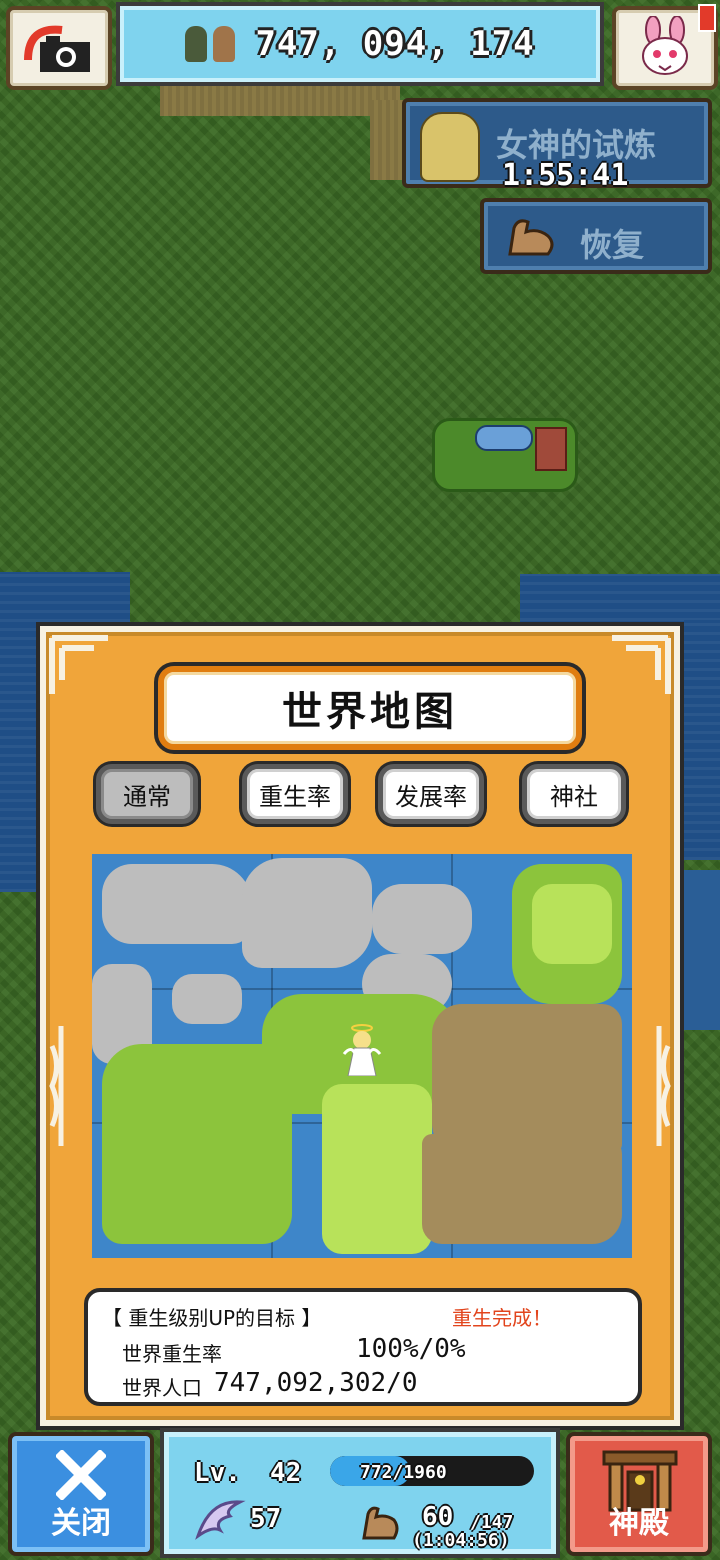 This screenshot has height=1560, width=720. Describe the element at coordinates (360, 1493) in the screenshot. I see `player-status-panel: Lv. 42 772/1960 57 60 /147 (1:04:56)` at that location.